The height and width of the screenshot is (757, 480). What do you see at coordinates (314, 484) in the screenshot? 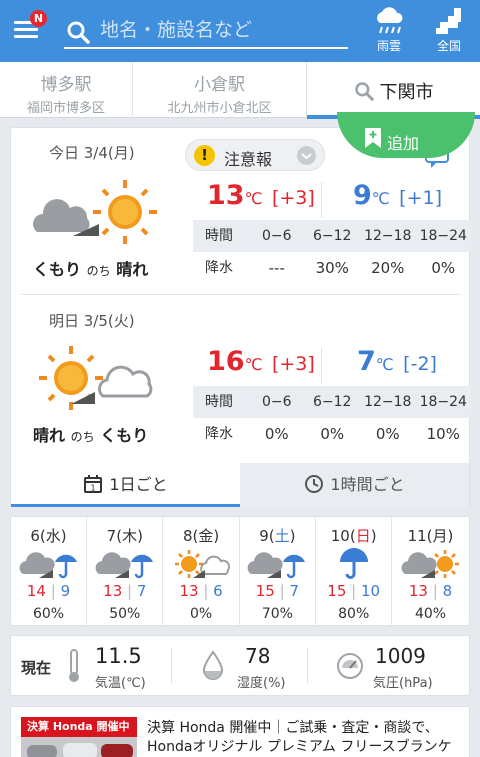
I see `clock-icon` at bounding box center [314, 484].